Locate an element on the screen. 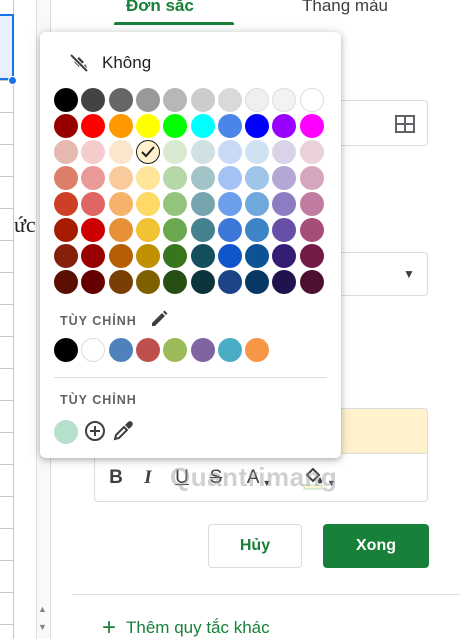  bold-button: B is located at coordinates (116, 478).